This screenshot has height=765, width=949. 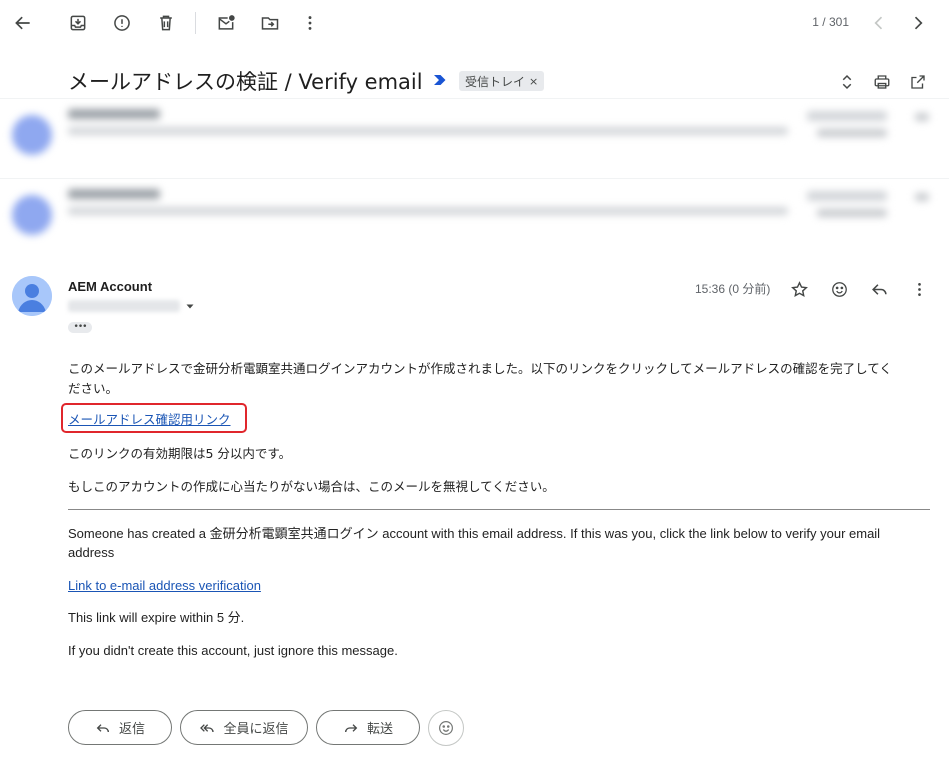 What do you see at coordinates (882, 82) in the screenshot?
I see `print-icon` at bounding box center [882, 82].